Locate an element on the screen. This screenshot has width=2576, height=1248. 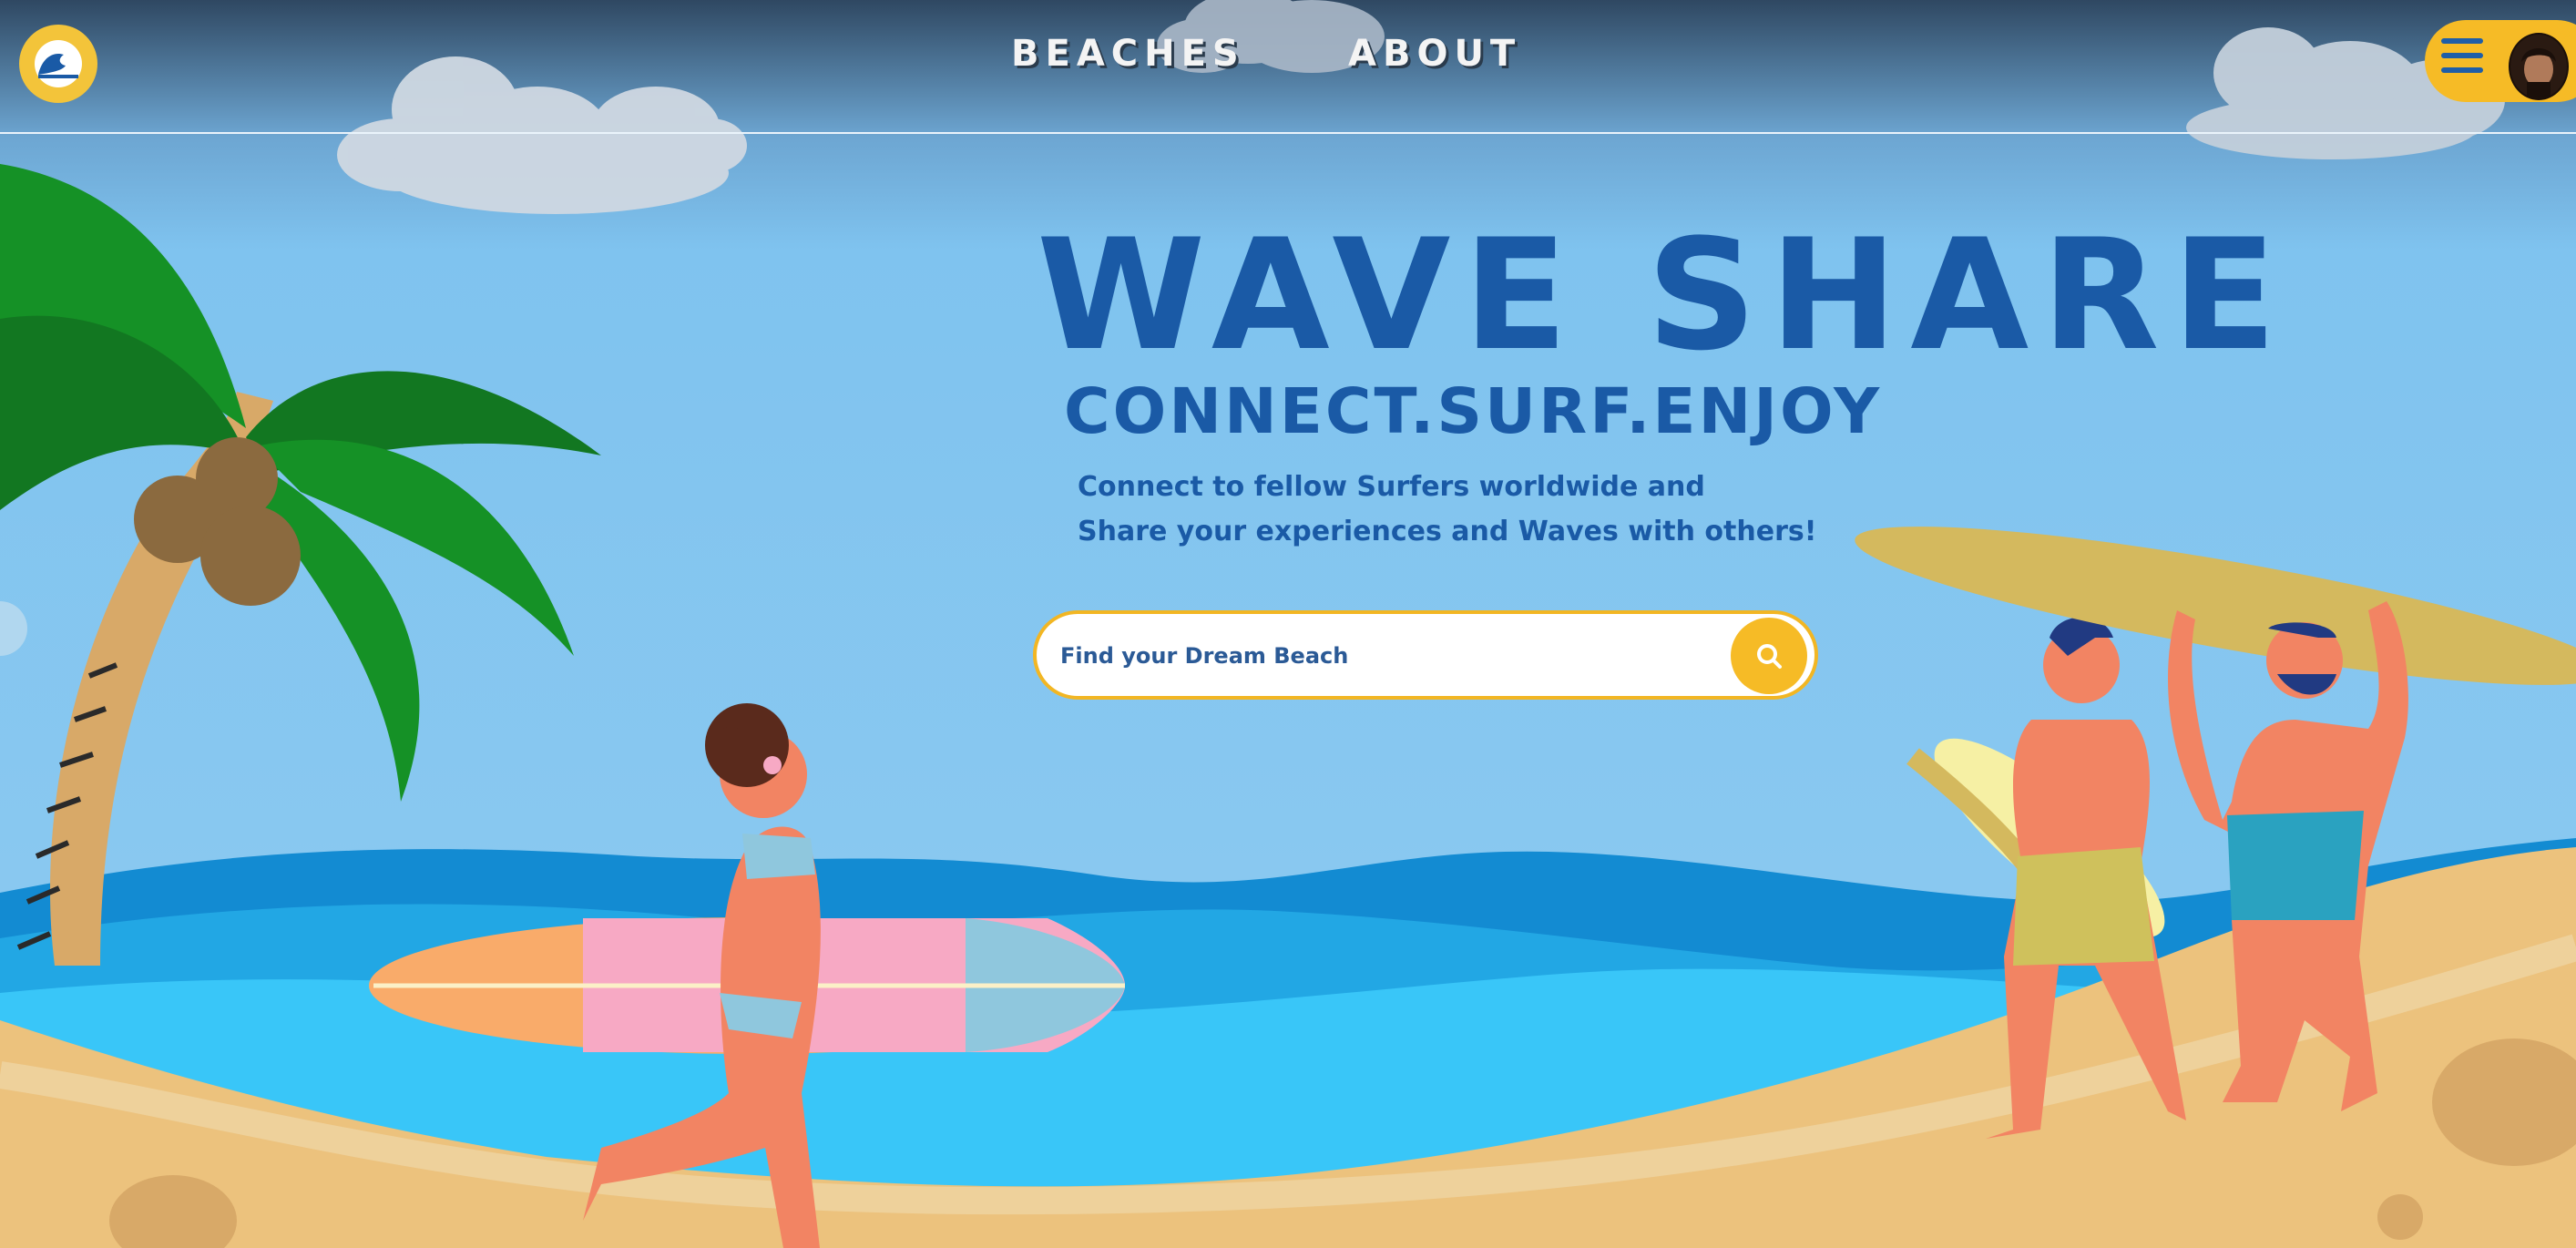
hero-description-line-1: Connect to fellow Surfers worldwide and is located at coordinates (1391, 487).